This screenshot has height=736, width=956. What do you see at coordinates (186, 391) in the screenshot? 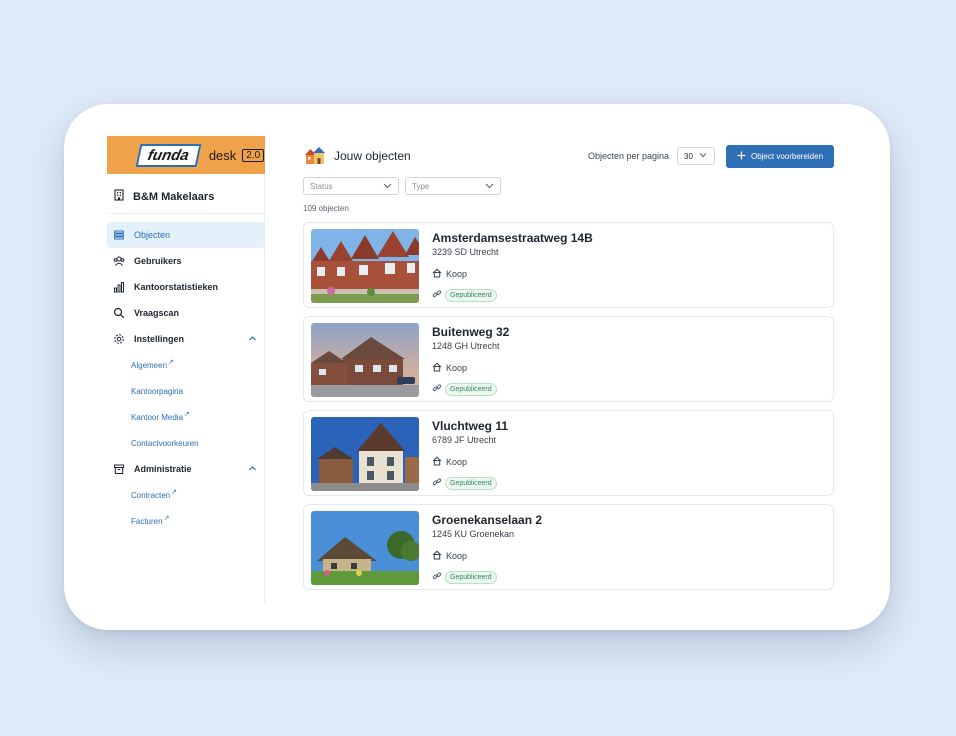
I see `nav-sub-kantoorpagina: Kantoorpagina` at bounding box center [186, 391].